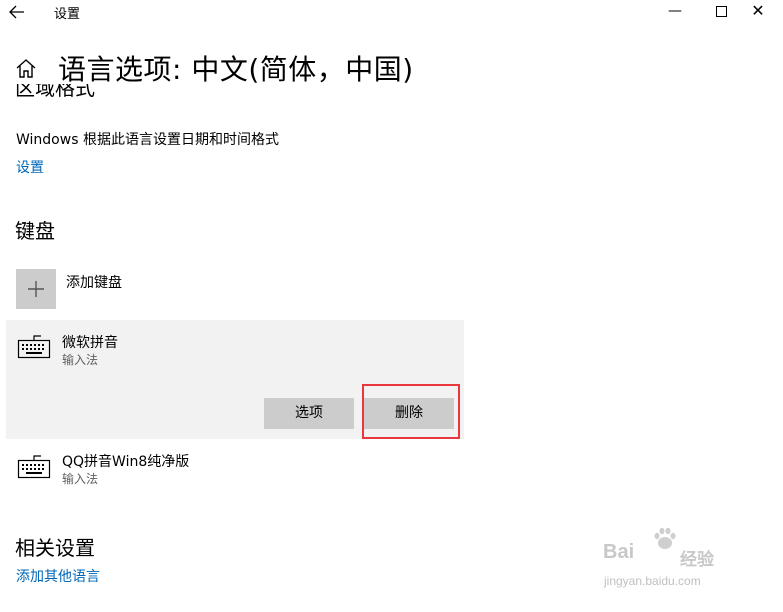  What do you see at coordinates (26, 69) in the screenshot?
I see `home-icon` at bounding box center [26, 69].